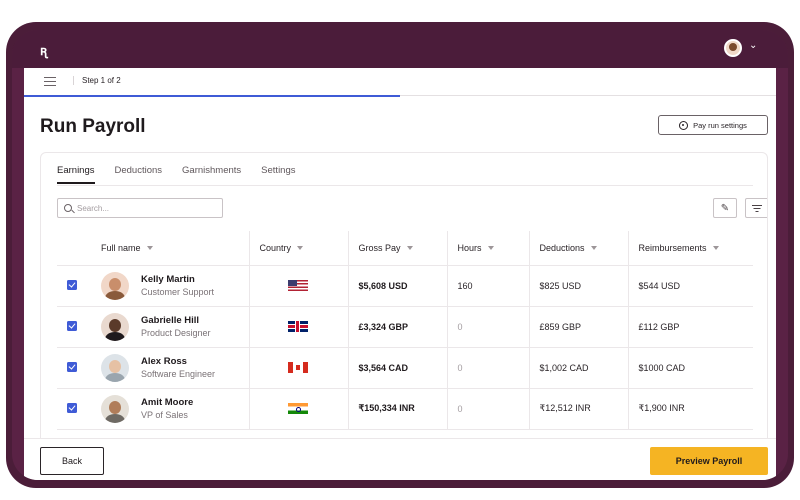 This screenshot has height=500, width=800. I want to click on filter-icon, so click(757, 208).